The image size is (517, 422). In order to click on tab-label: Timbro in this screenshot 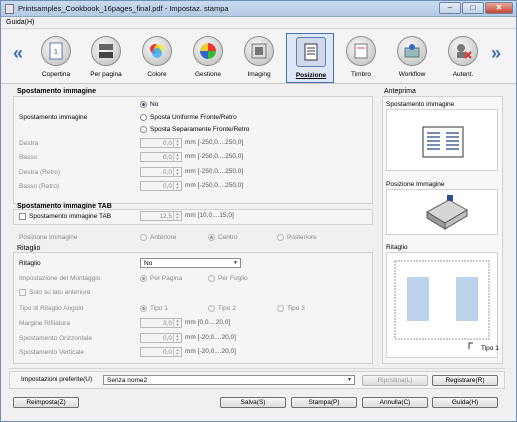, I will do `click(361, 74)`.